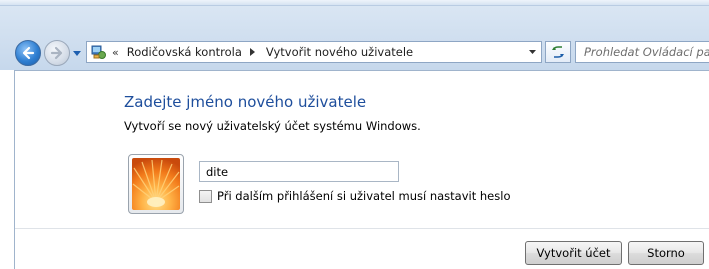 This screenshot has width=709, height=269. I want to click on create-account-button: Vytvořit účet, so click(573, 253).